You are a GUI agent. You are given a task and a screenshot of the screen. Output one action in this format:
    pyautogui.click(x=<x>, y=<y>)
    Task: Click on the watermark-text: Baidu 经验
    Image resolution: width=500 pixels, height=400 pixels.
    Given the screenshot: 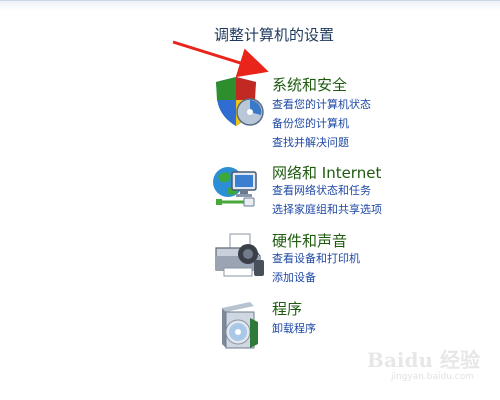 What is the action you would take?
    pyautogui.click(x=423, y=360)
    